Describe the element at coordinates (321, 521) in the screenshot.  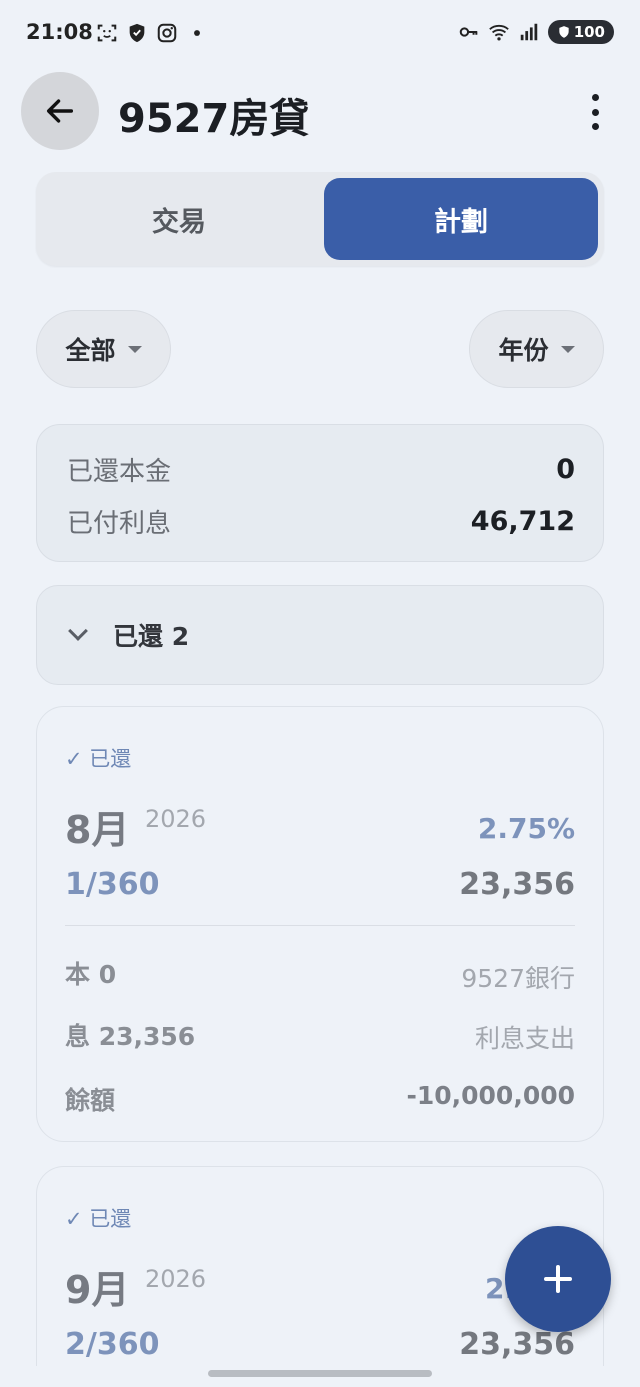
I see `interest-row: 已付利息 46,712` at that location.